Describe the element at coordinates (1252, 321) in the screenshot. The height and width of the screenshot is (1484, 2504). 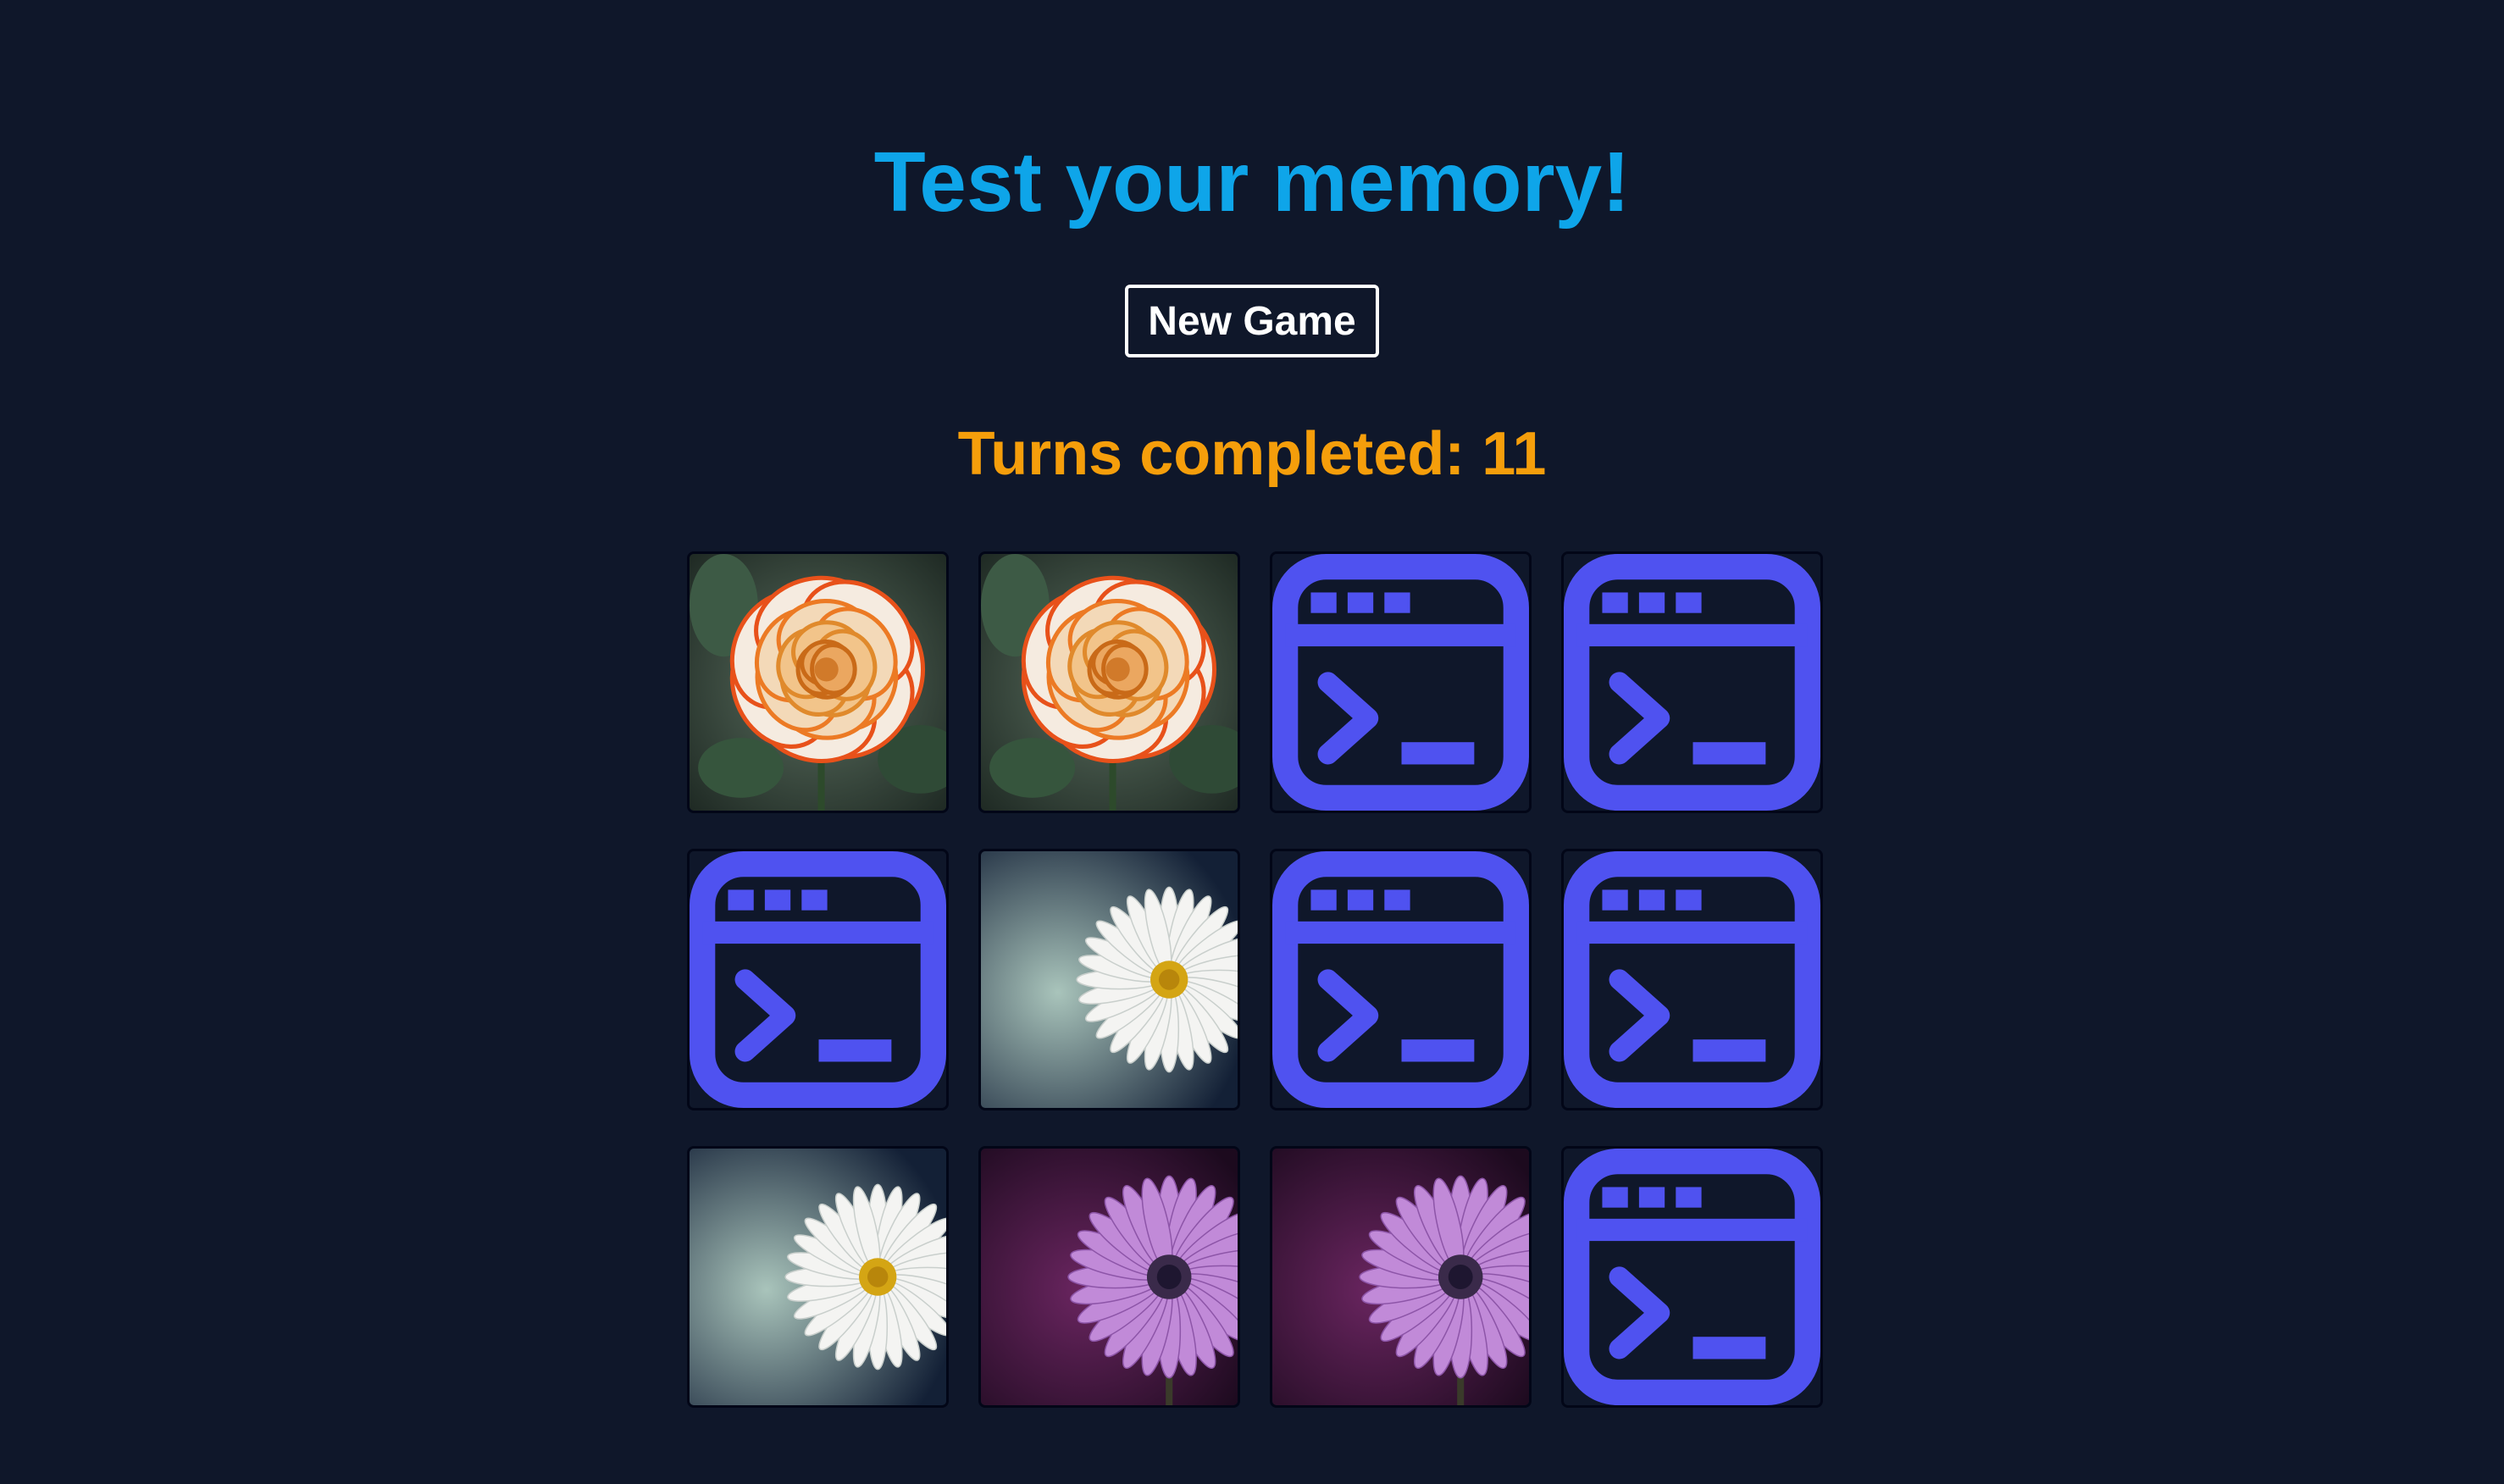
I see `new-game-button: New Game` at that location.